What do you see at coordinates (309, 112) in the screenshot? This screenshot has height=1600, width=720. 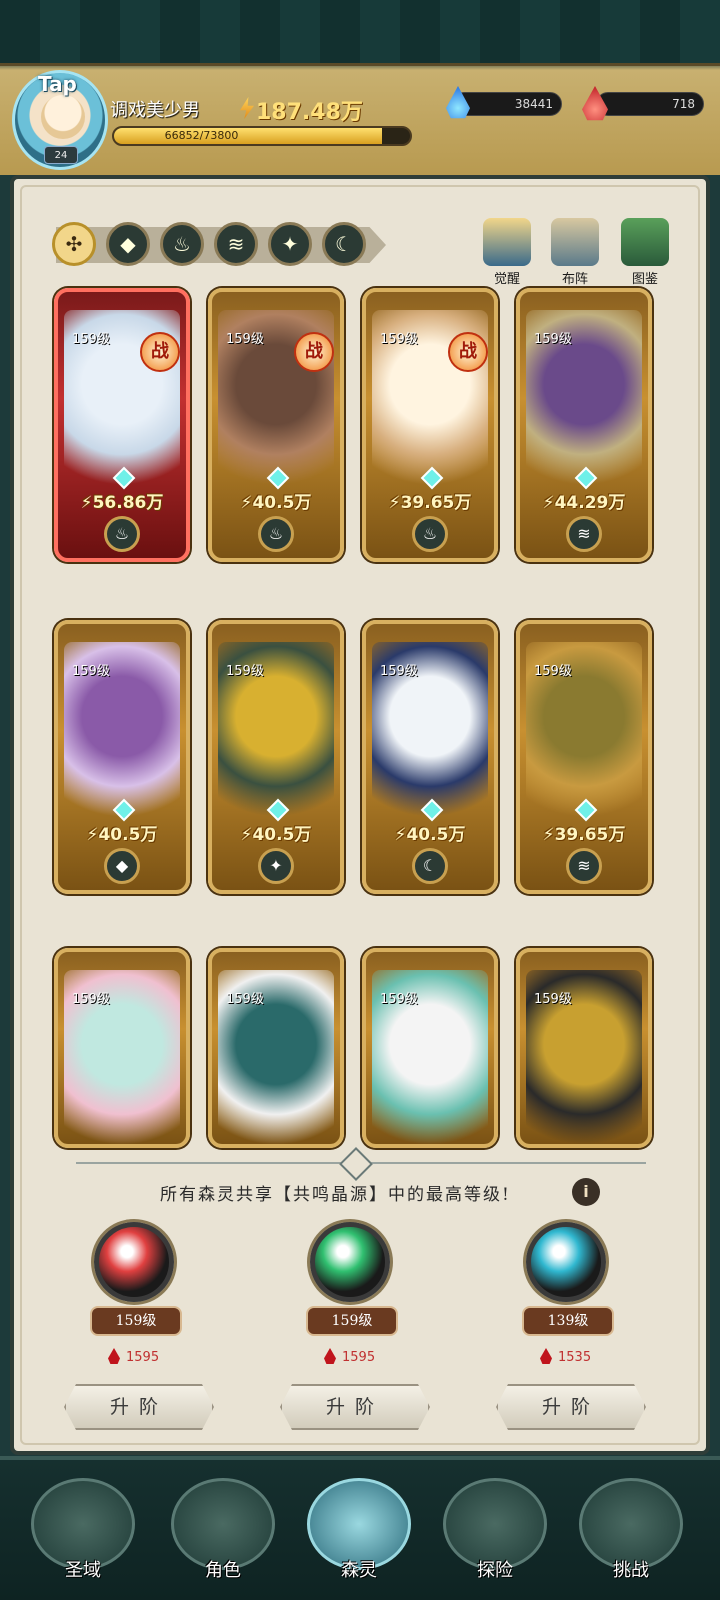 I see `power-value: 187.48万` at bounding box center [309, 112].